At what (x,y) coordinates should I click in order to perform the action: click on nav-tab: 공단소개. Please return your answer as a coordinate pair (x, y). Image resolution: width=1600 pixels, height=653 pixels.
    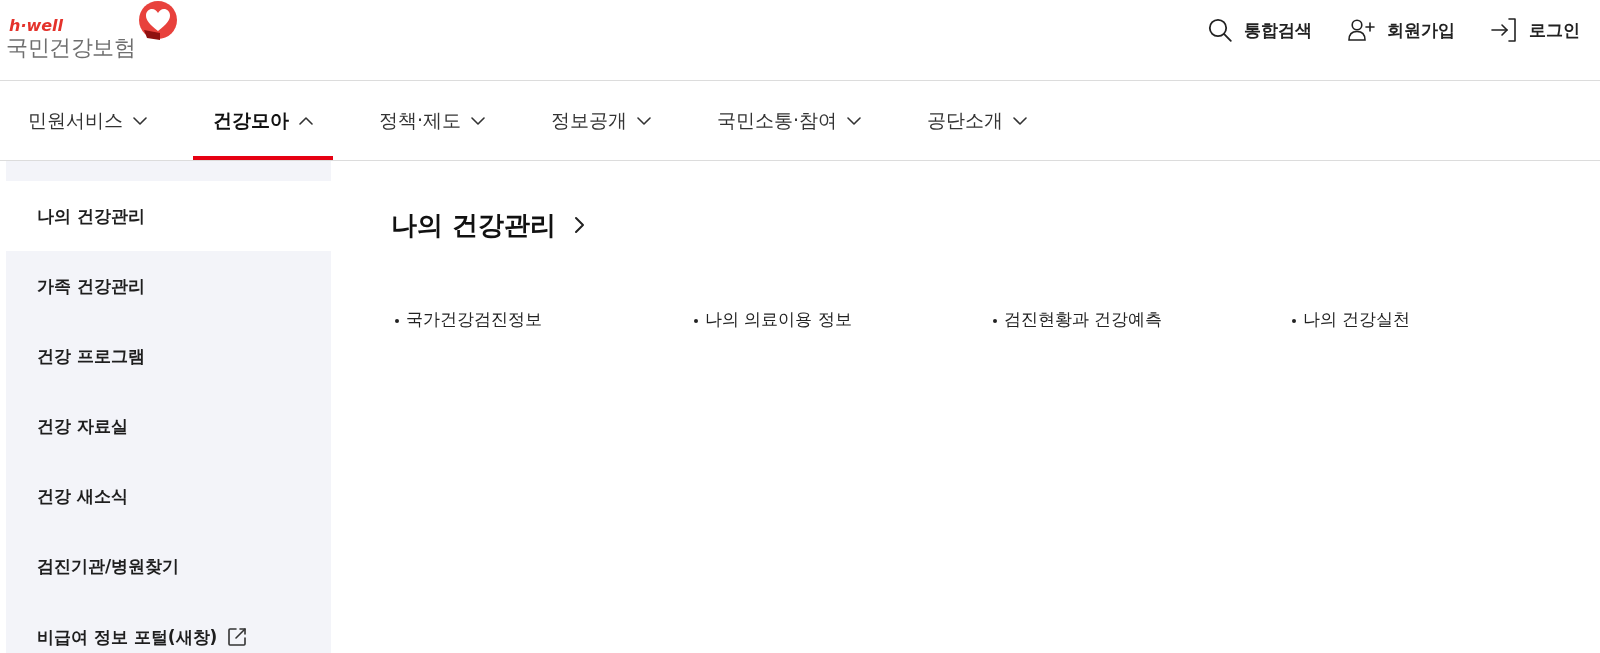
    Looking at the image, I should click on (977, 120).